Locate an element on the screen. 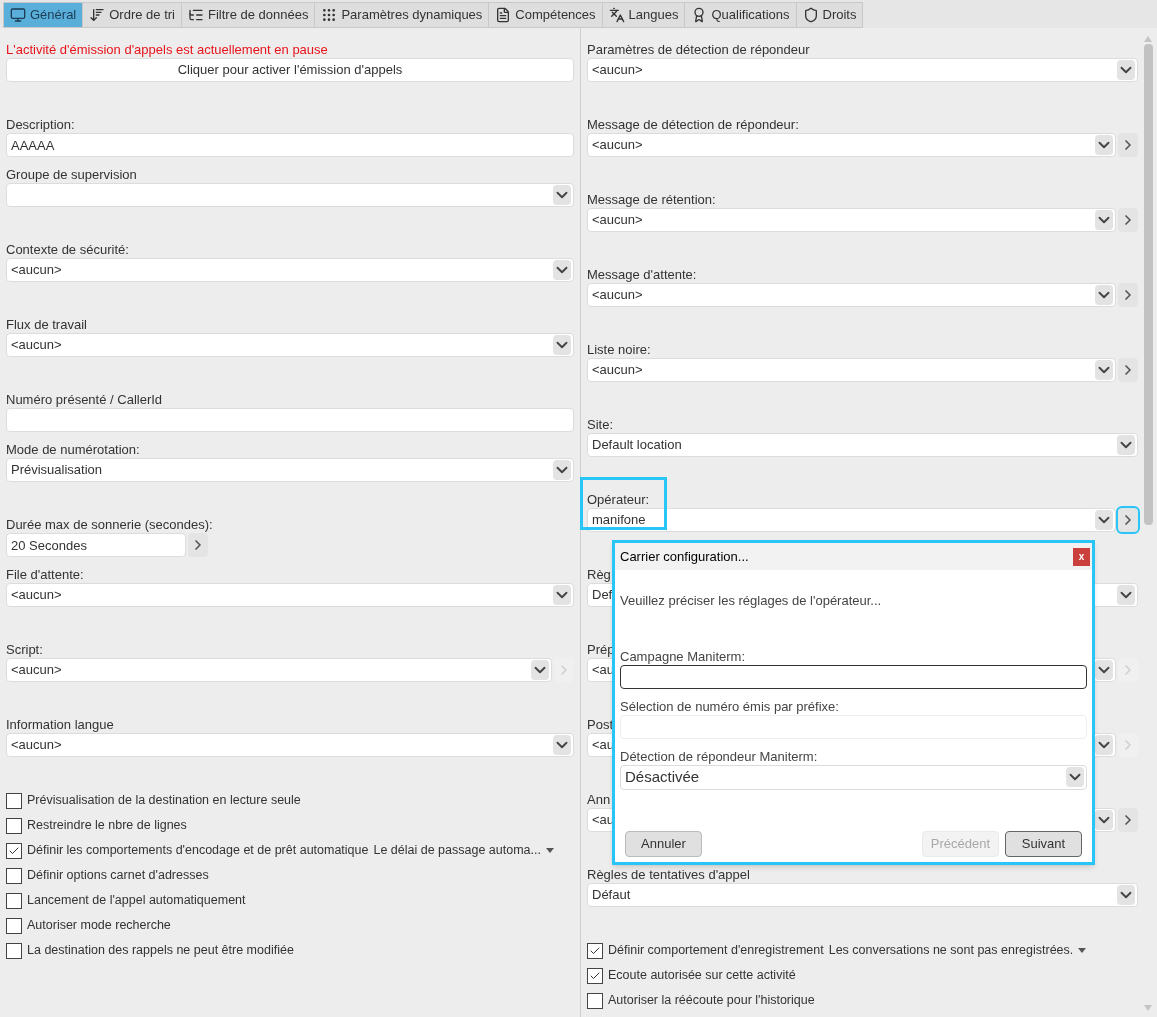 This screenshot has height=1017, width=1157. field-label: Sélection de numéro émis par préfixe: is located at coordinates (729, 706).